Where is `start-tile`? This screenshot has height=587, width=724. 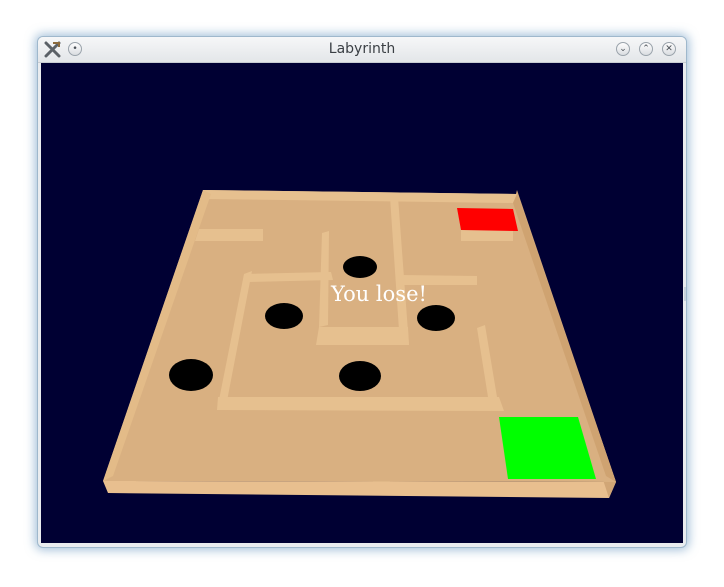 start-tile is located at coordinates (487, 219).